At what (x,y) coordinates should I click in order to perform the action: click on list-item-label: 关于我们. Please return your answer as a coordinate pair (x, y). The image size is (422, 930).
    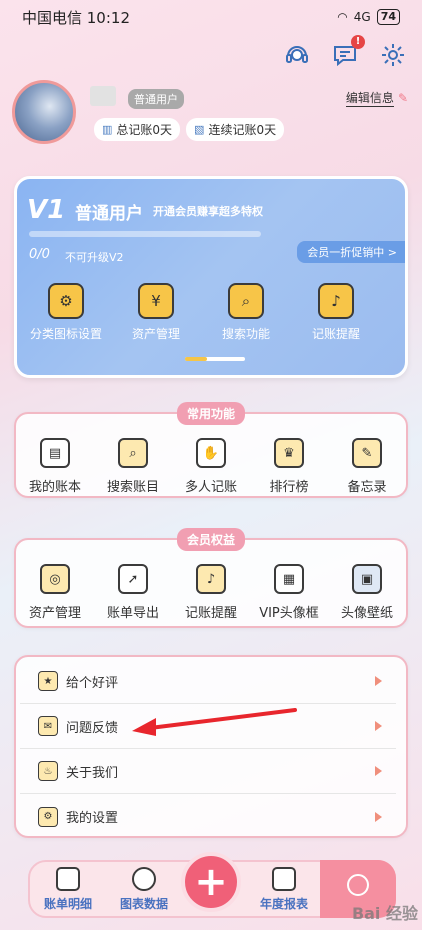
    Looking at the image, I should click on (92, 773).